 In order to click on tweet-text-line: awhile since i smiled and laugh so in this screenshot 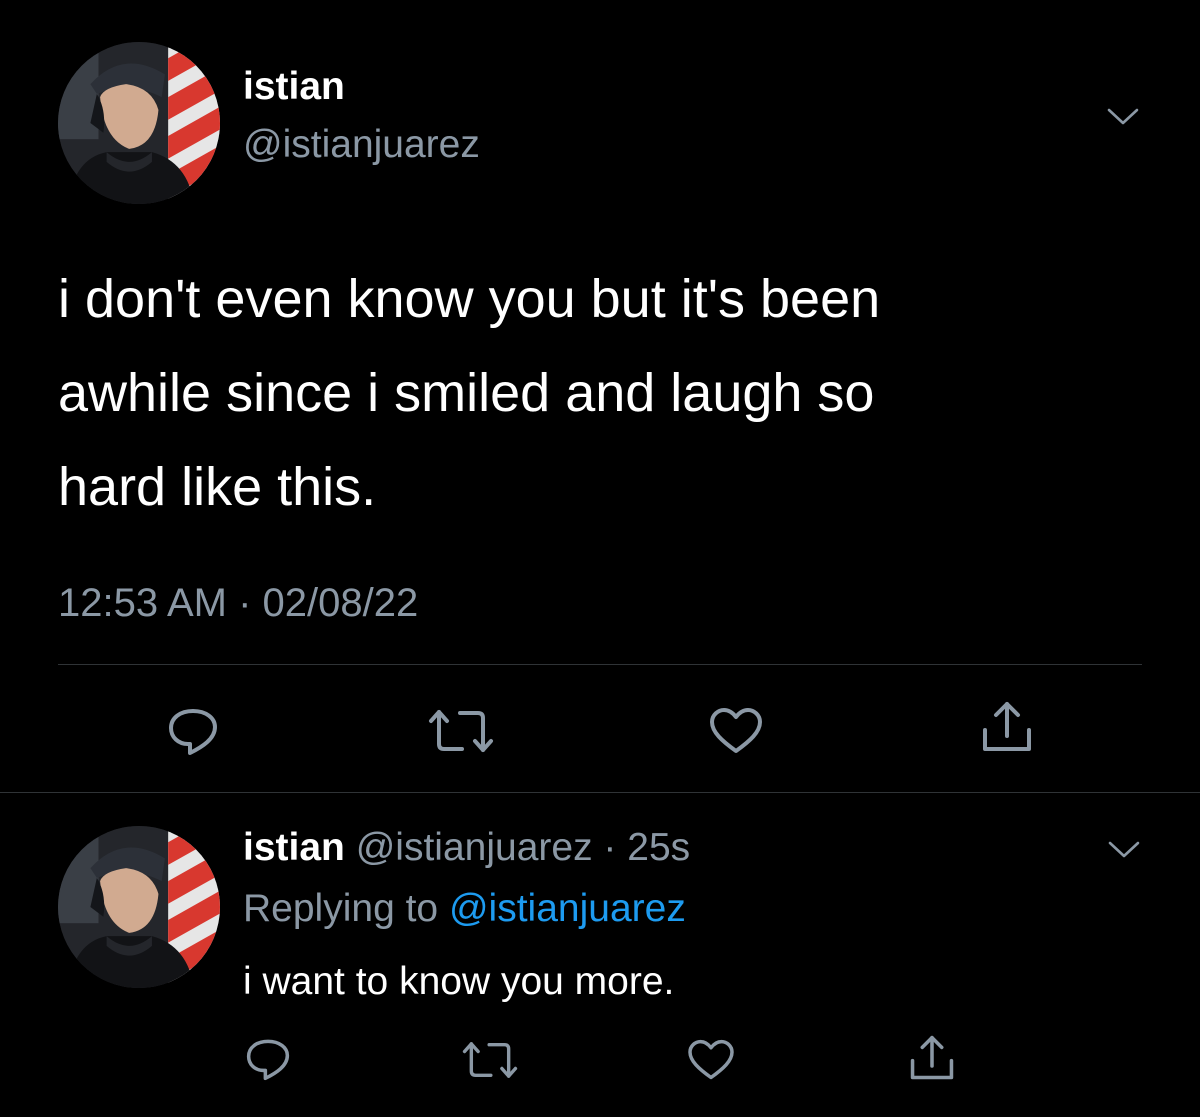, I will do `click(466, 393)`.